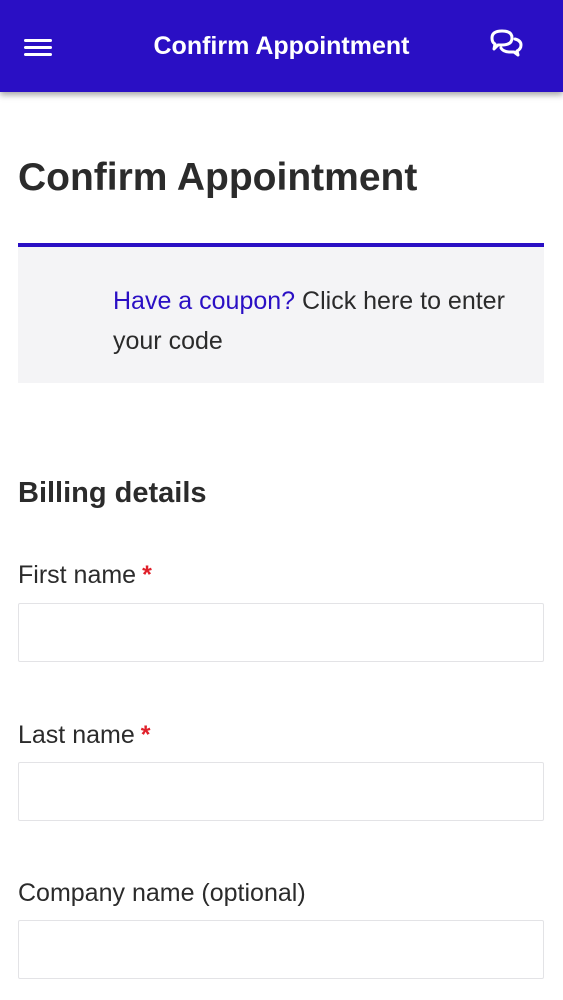 Image resolution: width=563 pixels, height=1000 pixels. Describe the element at coordinates (506, 46) in the screenshot. I see `chat-bubbles-icon` at that location.